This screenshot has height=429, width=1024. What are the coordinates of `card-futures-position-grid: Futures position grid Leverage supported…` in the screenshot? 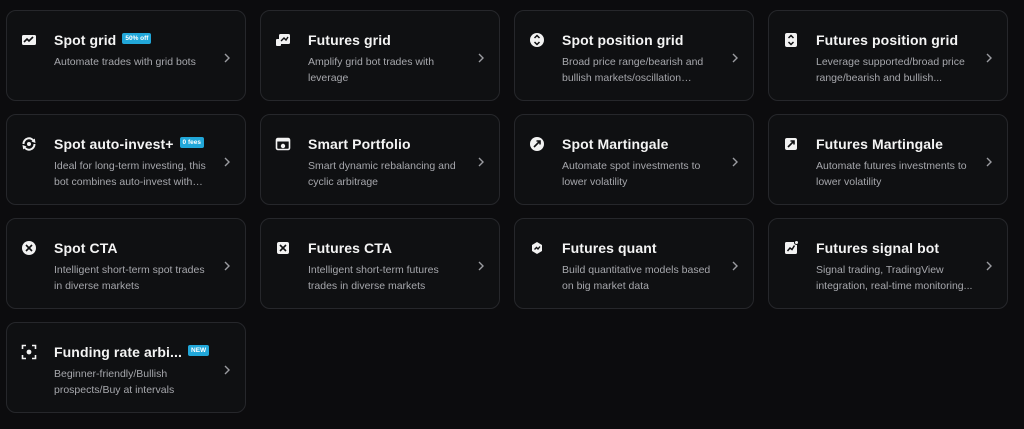 It's located at (888, 55).